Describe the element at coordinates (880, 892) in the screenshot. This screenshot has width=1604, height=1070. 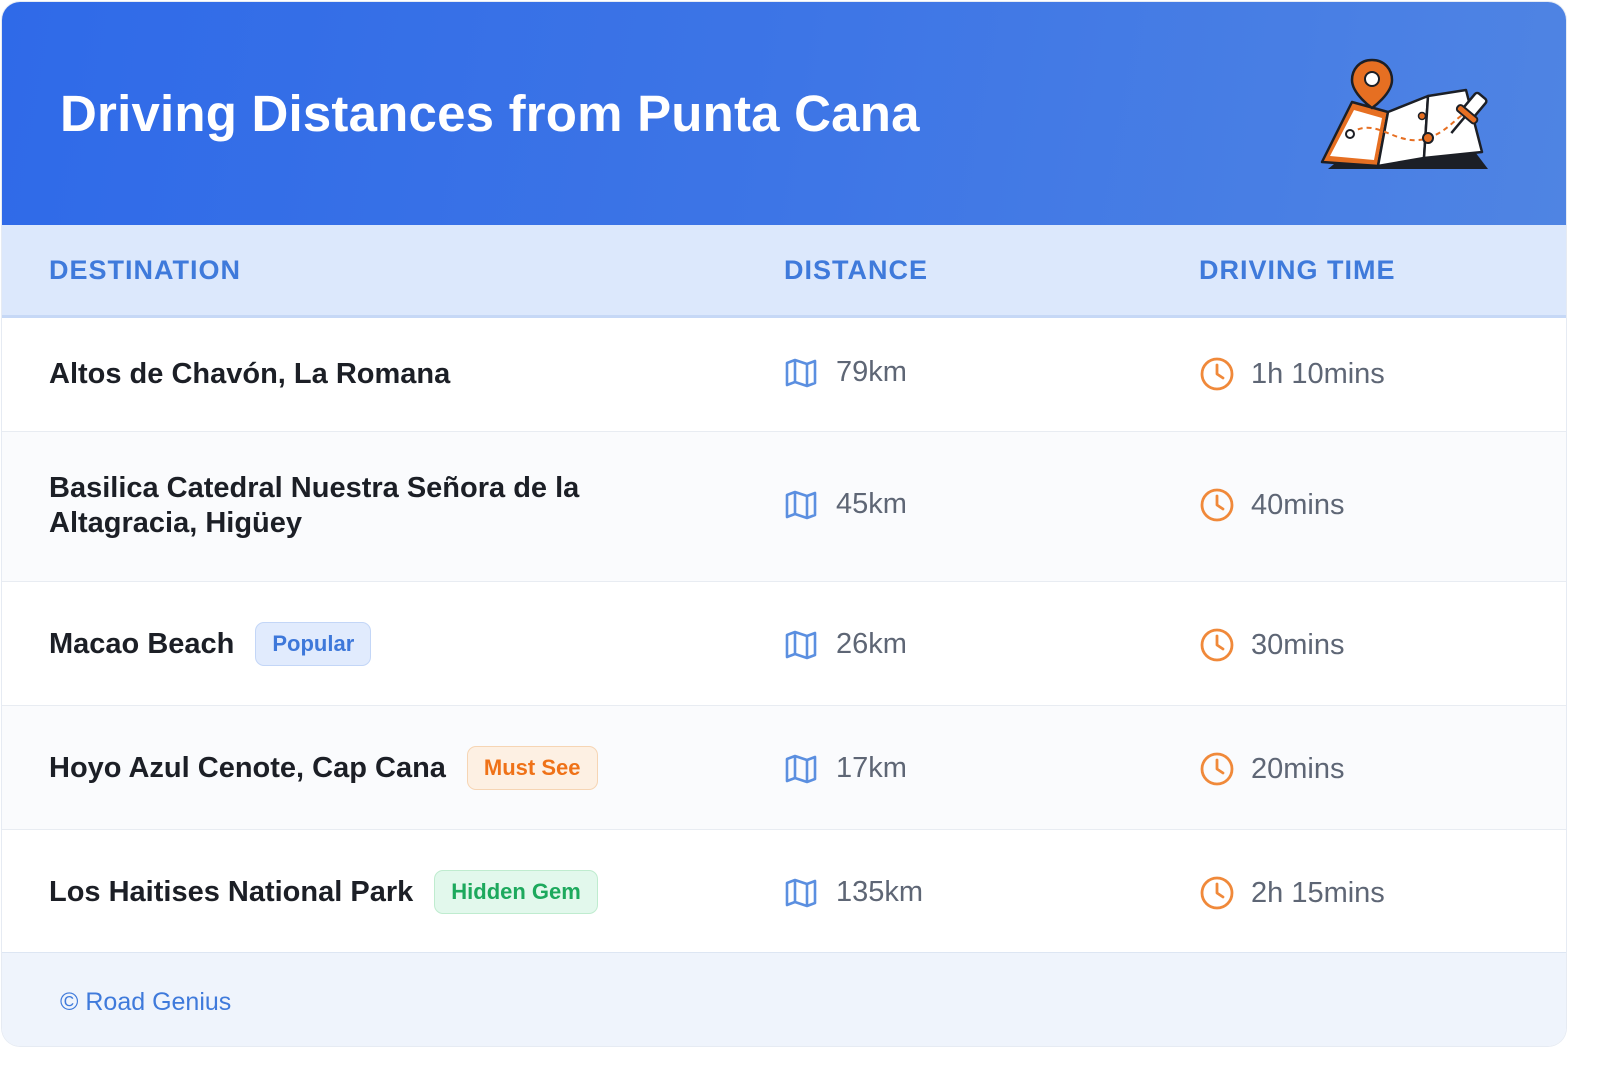
I see `distance-value: 135km` at that location.